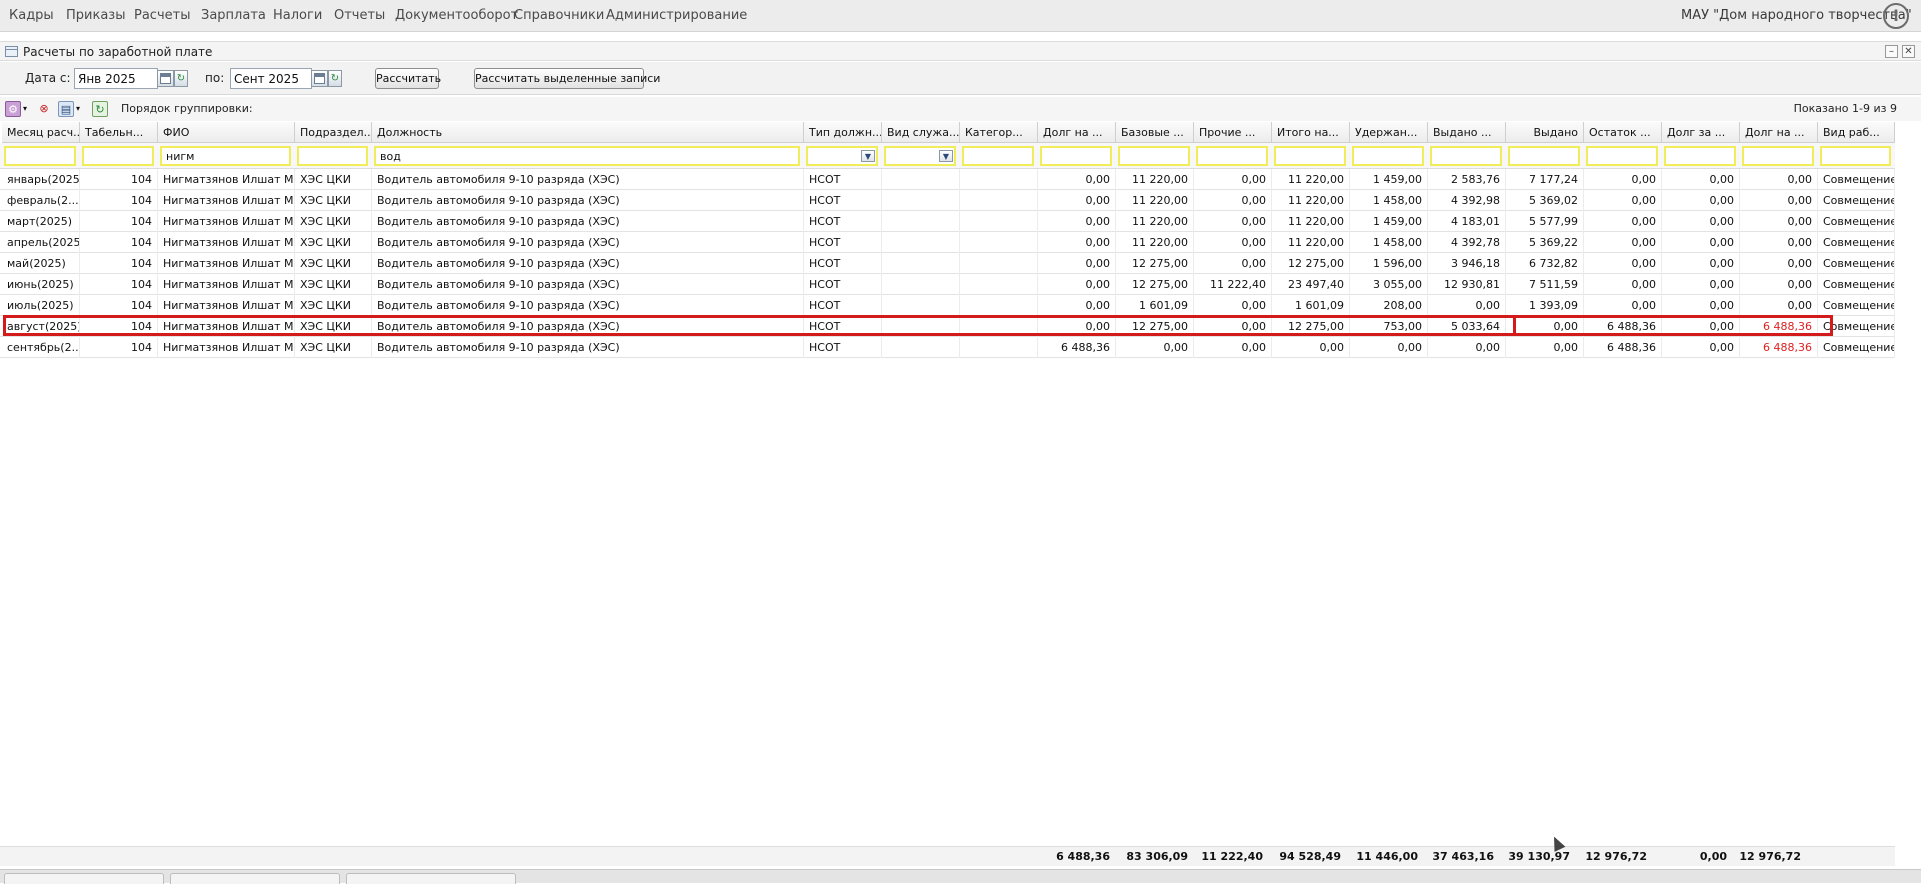 Image resolution: width=1921 pixels, height=884 pixels. What do you see at coordinates (920, 156) in the screenshot?
I see `filter-col-service-type: ▼` at bounding box center [920, 156].